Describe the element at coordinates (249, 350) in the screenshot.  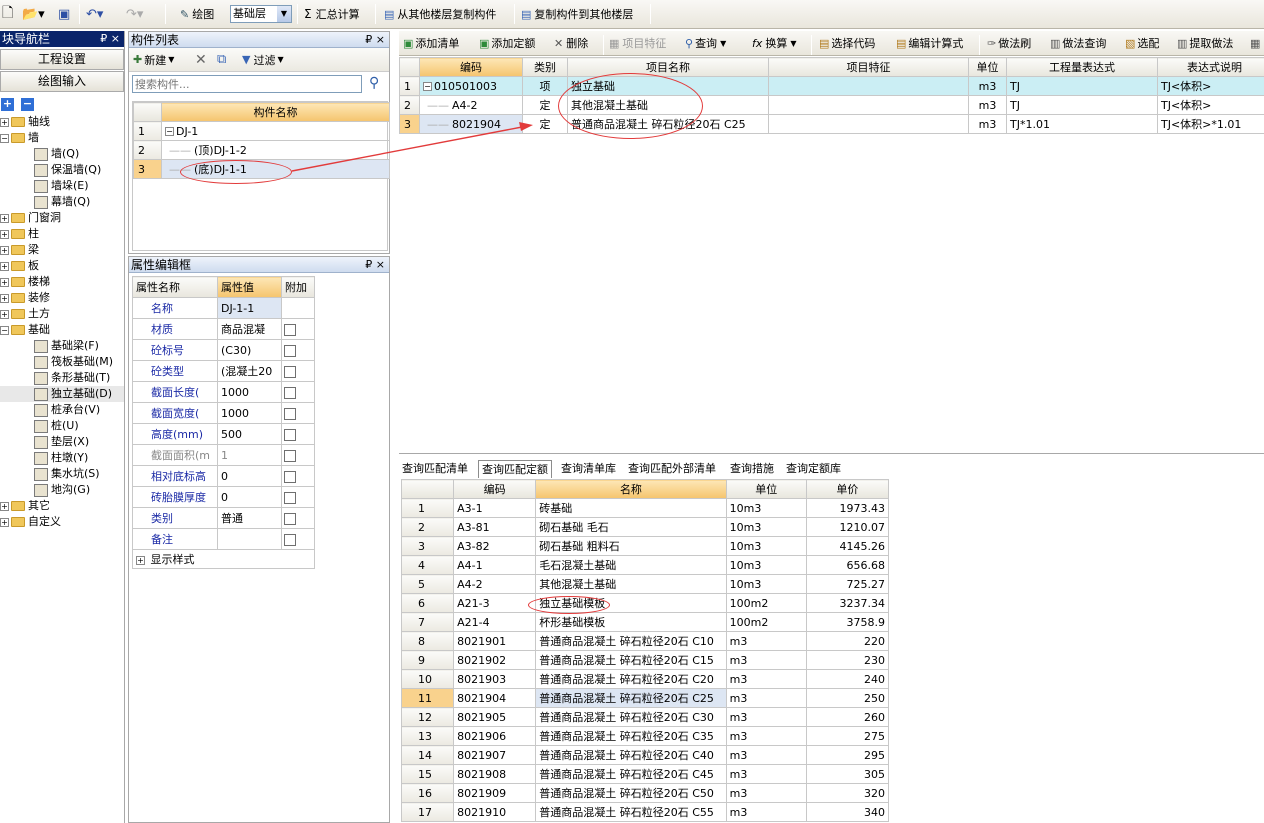
I see `property-value: (C30)` at that location.